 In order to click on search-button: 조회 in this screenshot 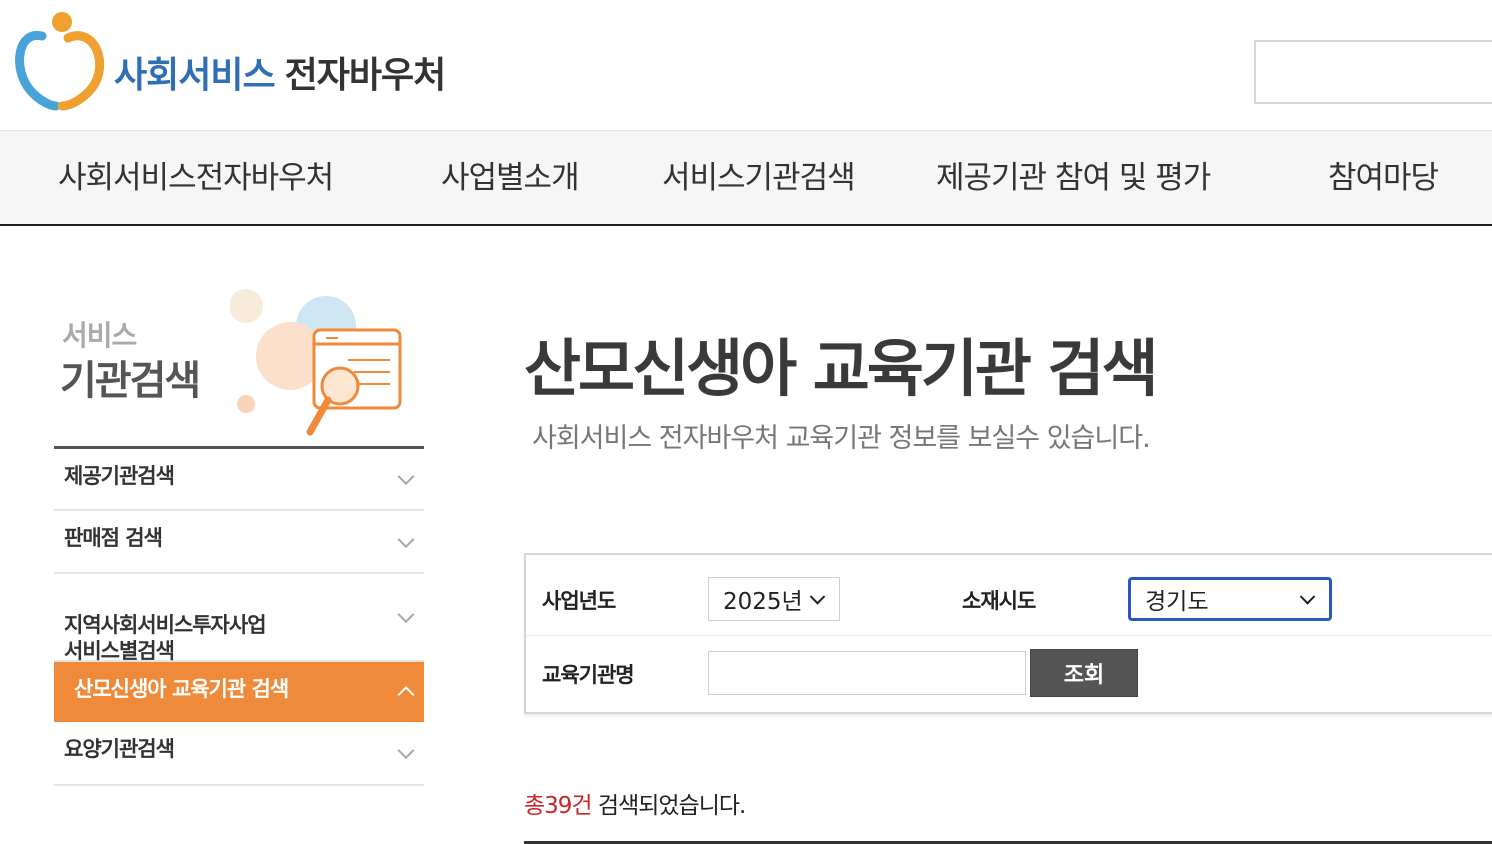, I will do `click(1084, 673)`.